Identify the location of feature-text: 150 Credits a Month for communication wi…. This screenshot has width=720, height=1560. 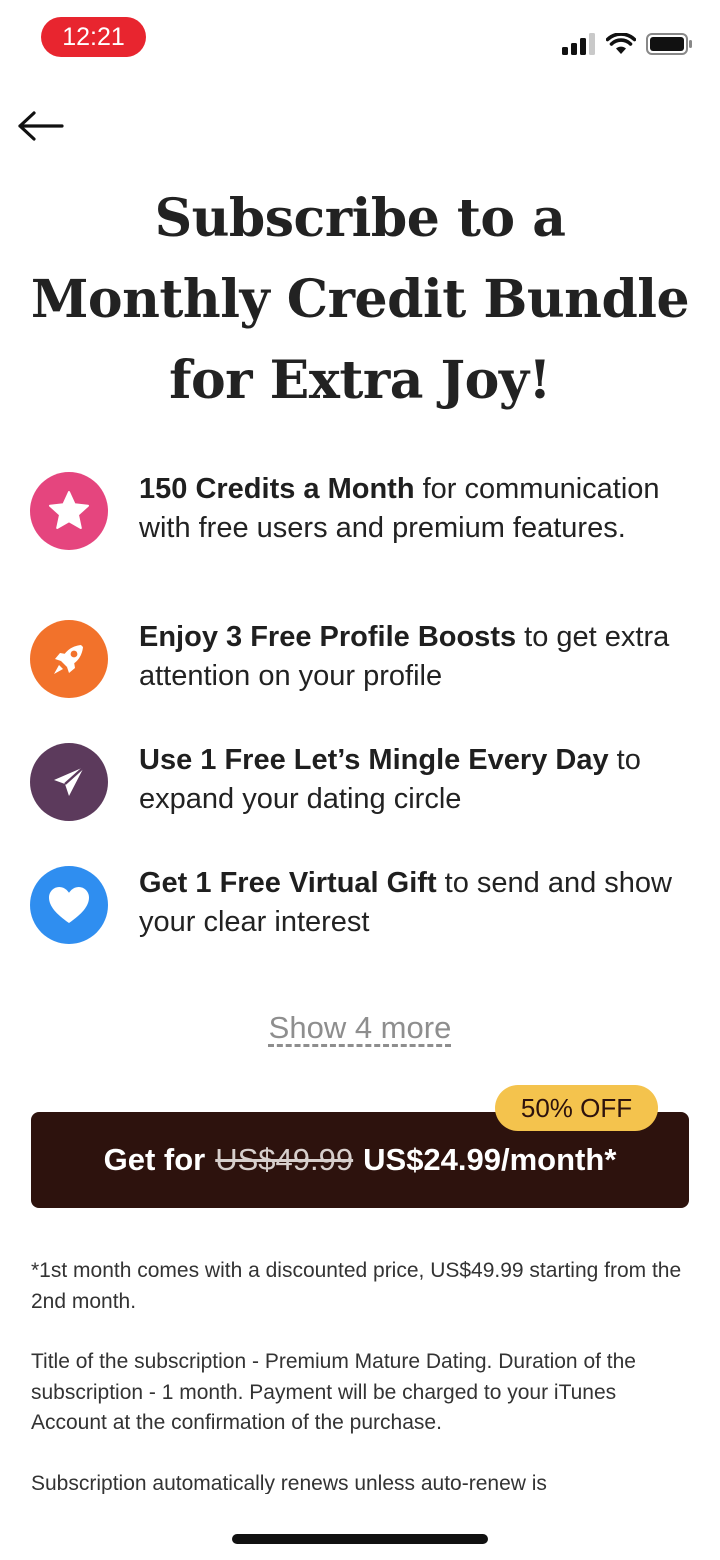
(416, 509).